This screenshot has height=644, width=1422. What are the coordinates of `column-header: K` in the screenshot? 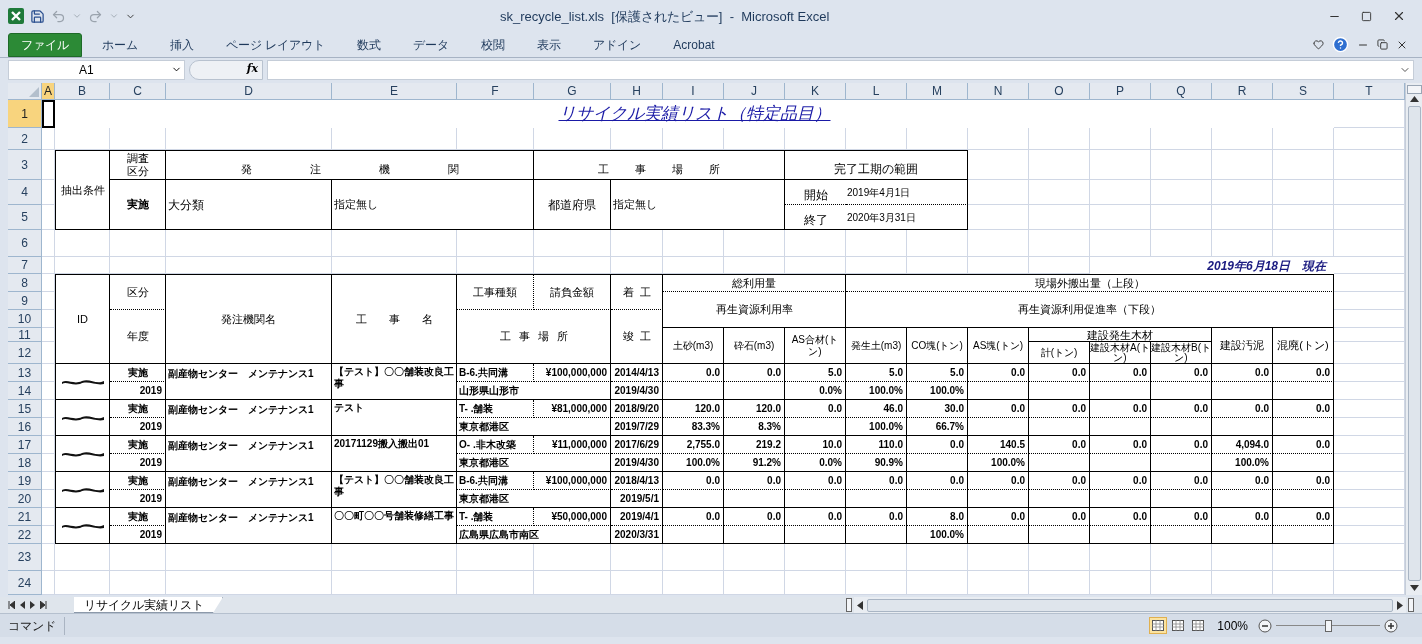 It's located at (815, 91).